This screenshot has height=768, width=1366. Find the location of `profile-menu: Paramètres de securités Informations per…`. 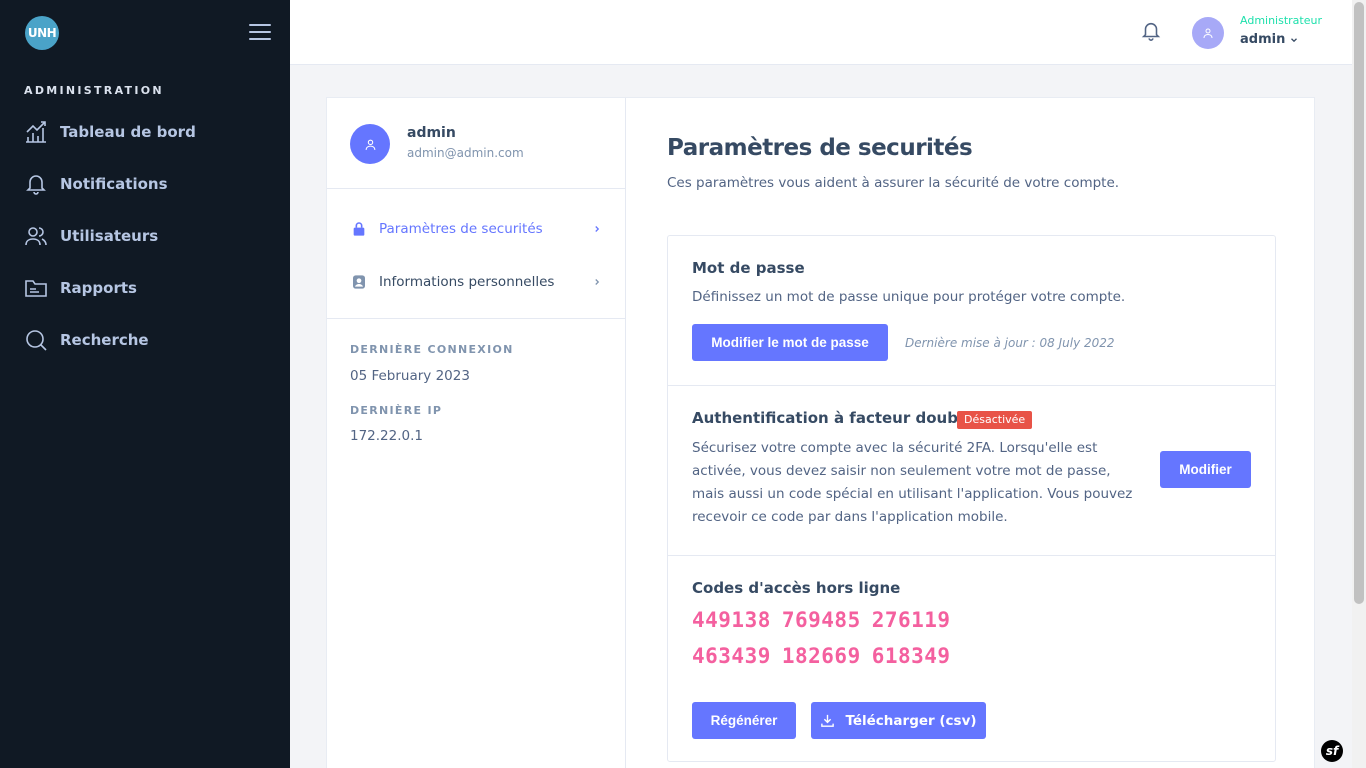

profile-menu: Paramètres de securités Informations per… is located at coordinates (476, 255).